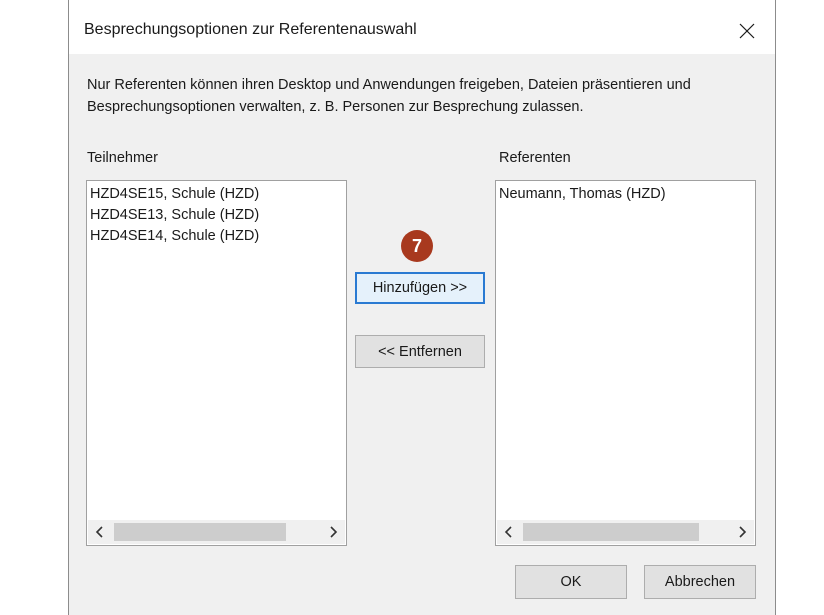 Image resolution: width=824 pixels, height=615 pixels. I want to click on participant-item: HZD4SE14, Schule (HZD), so click(216, 236).